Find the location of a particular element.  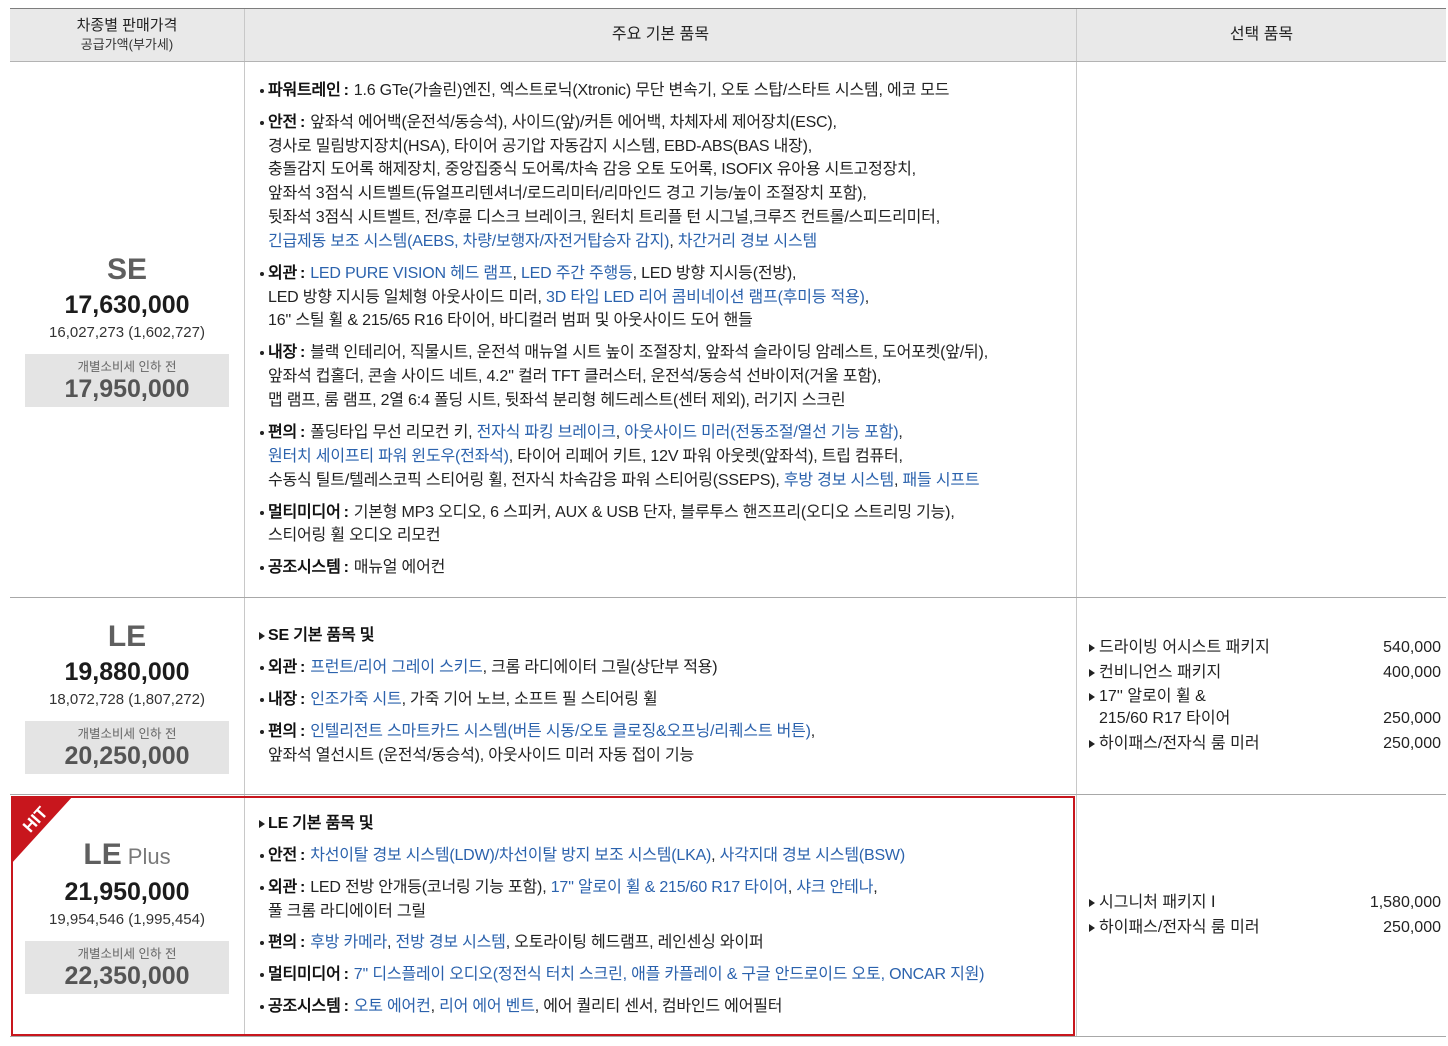

feature-text: , 오토라이팅 헤드램프, 레인센싱 와이퍼 is located at coordinates (634, 943).